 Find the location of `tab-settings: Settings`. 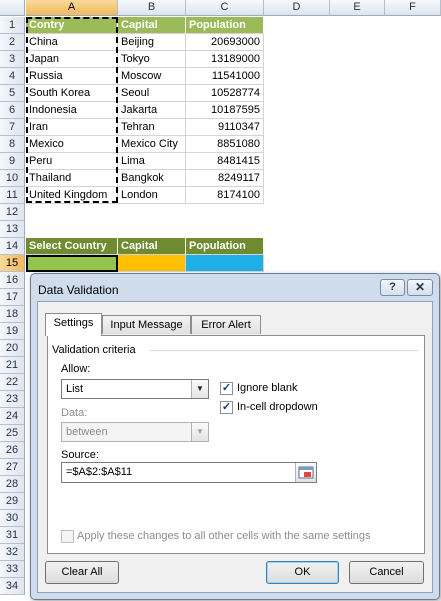

tab-settings: Settings is located at coordinates (73, 324).